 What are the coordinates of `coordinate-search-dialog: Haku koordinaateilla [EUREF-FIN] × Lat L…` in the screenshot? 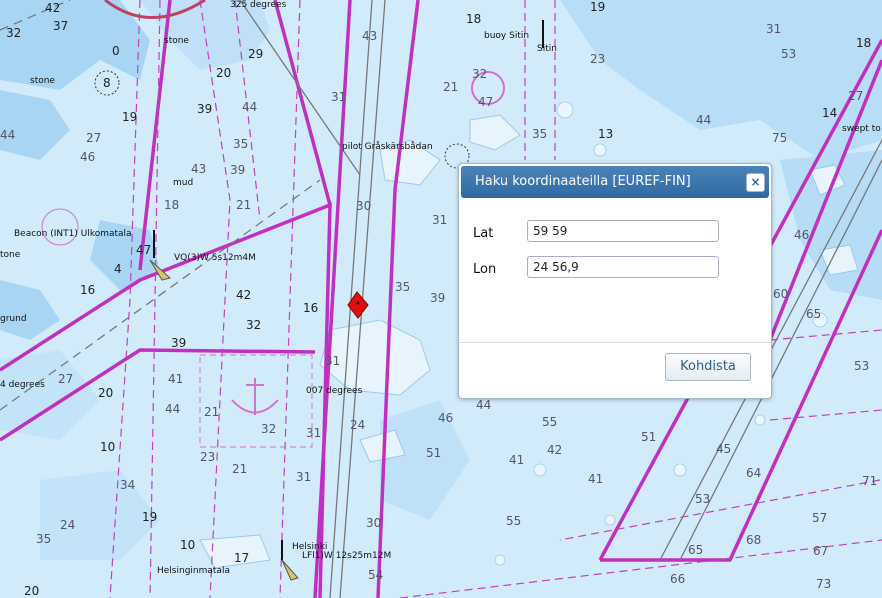 It's located at (615, 281).